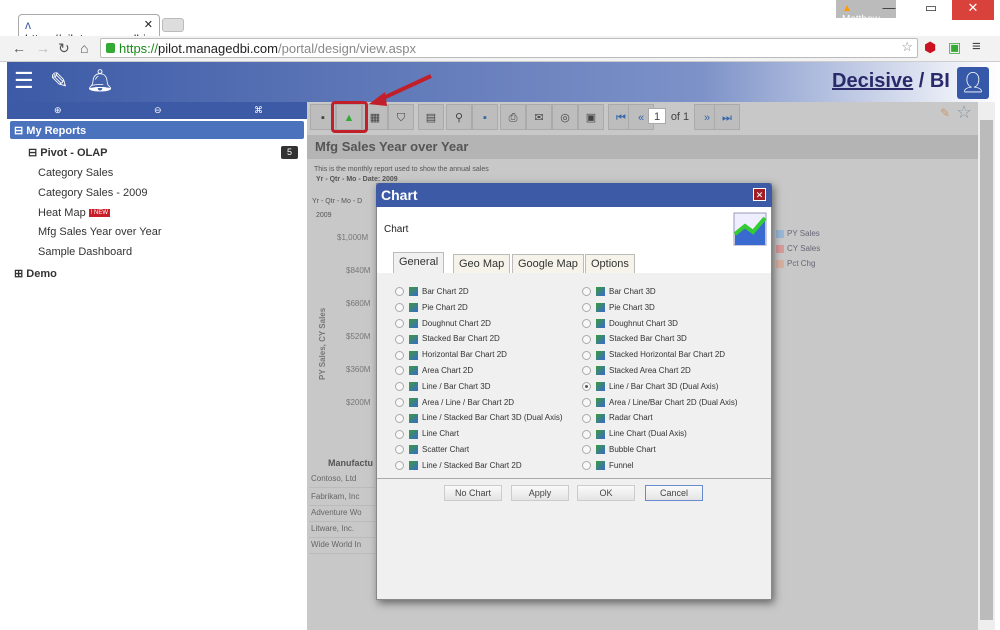 Image resolution: width=1000 pixels, height=630 pixels. What do you see at coordinates (976, 46) in the screenshot?
I see `browser-menu-icon: ≡` at bounding box center [976, 46].